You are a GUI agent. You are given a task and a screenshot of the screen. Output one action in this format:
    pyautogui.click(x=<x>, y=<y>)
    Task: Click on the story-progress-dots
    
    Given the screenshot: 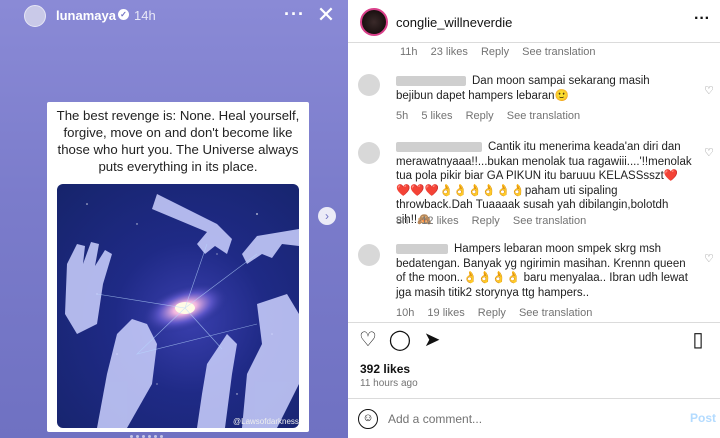 What is the action you would take?
    pyautogui.click(x=148, y=431)
    